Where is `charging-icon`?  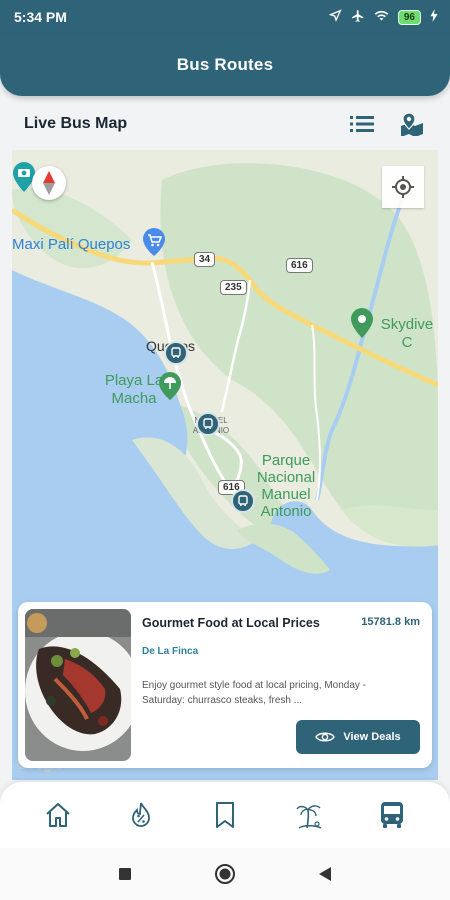
charging-icon is located at coordinates (434, 17).